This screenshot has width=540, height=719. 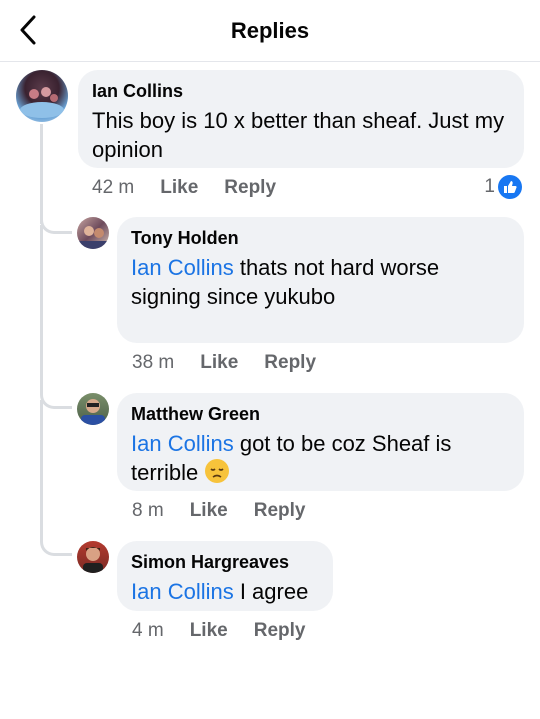 What do you see at coordinates (148, 630) in the screenshot?
I see `comment-time: 4 m` at bounding box center [148, 630].